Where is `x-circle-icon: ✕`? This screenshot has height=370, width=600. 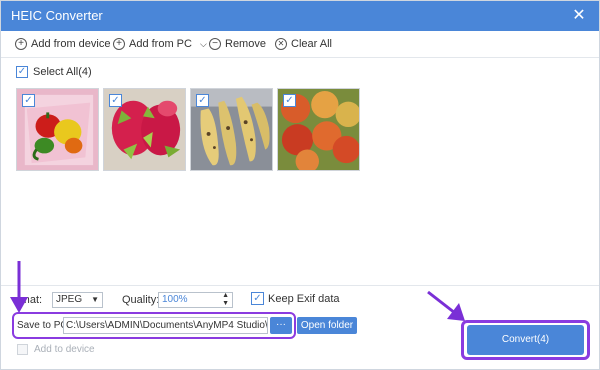 x-circle-icon: ✕ is located at coordinates (281, 44).